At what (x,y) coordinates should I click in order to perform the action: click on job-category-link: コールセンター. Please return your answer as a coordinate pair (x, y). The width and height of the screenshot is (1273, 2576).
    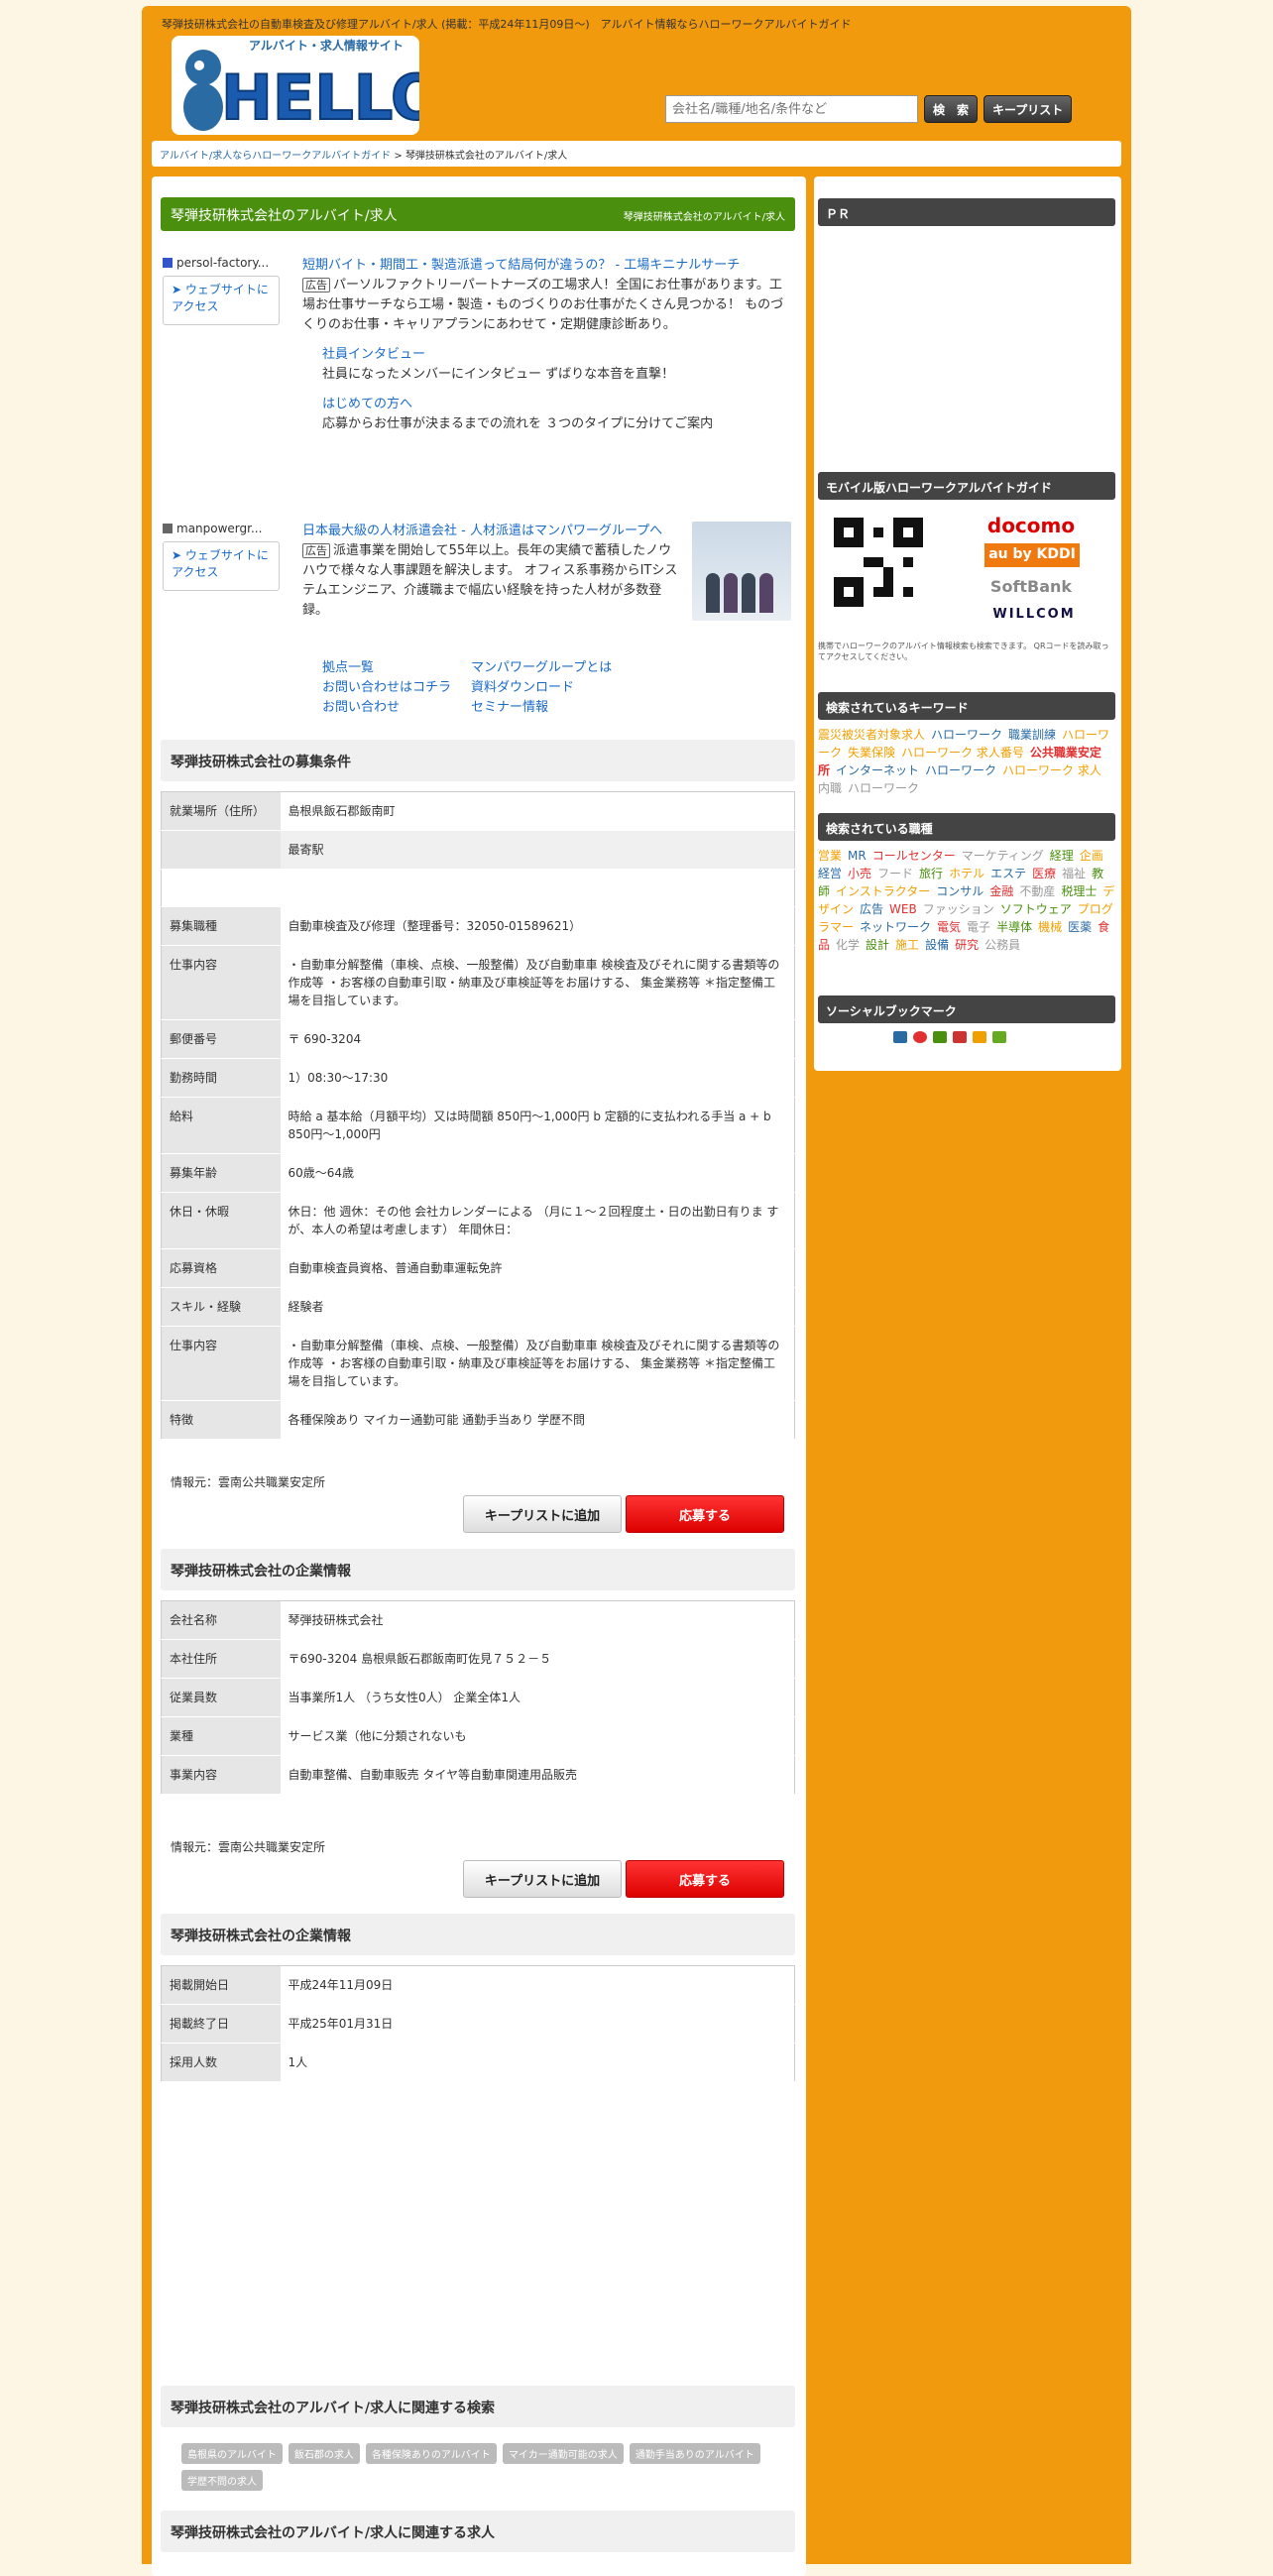
    Looking at the image, I should click on (914, 856).